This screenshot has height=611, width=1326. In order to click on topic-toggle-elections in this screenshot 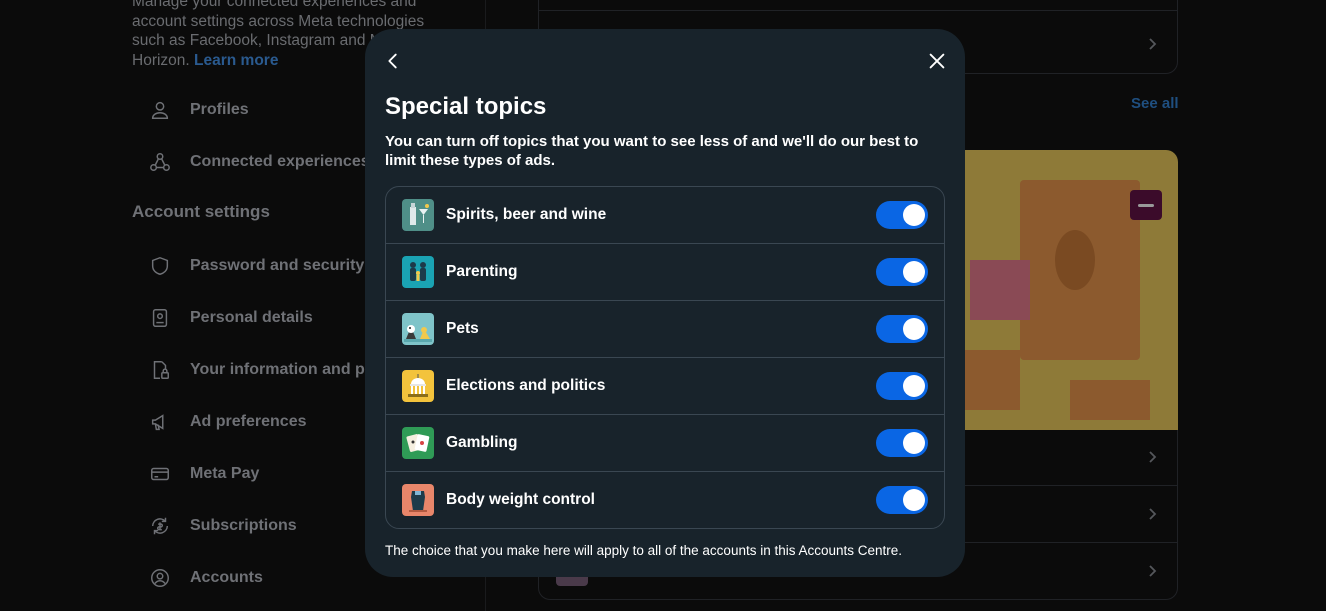, I will do `click(902, 386)`.